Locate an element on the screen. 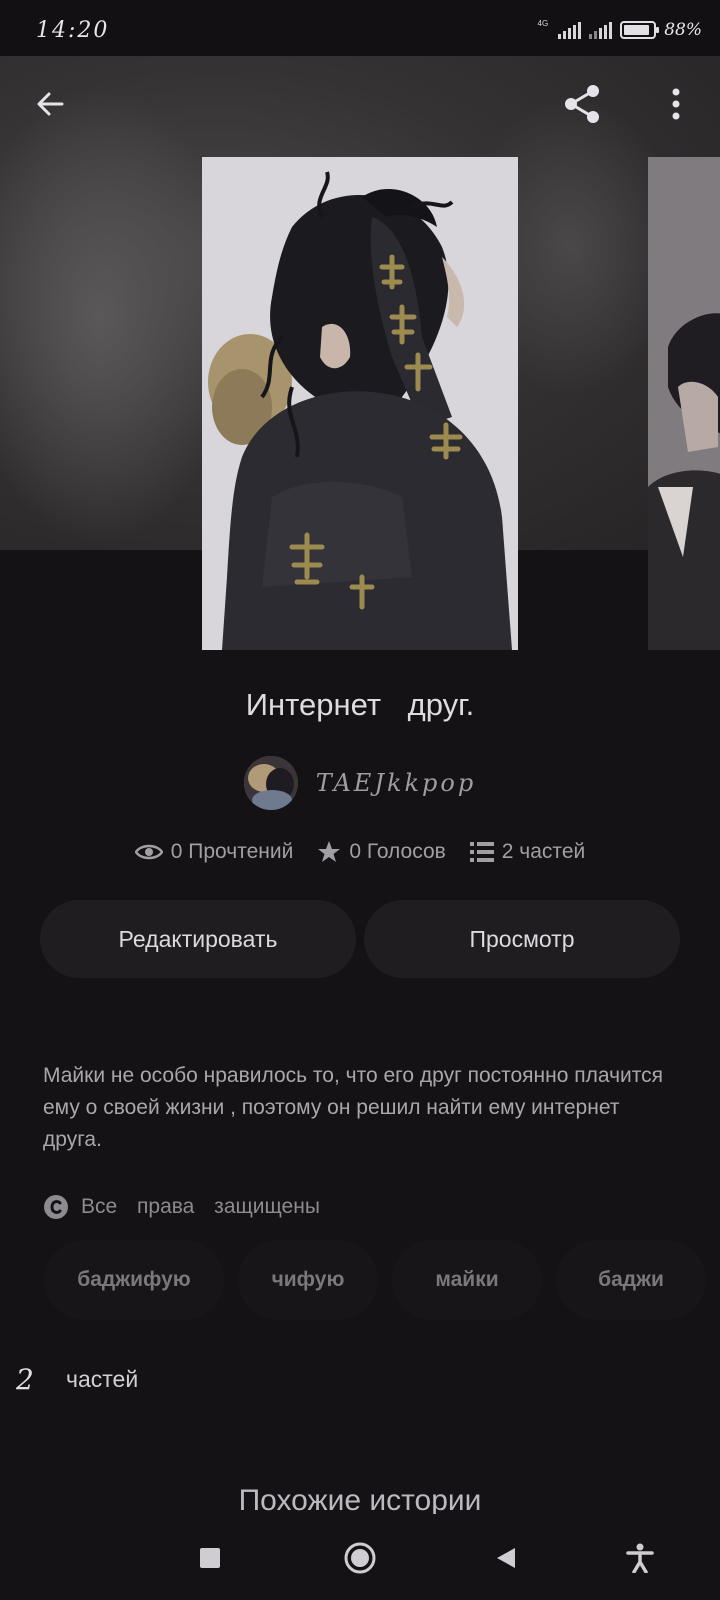  tag-item: баджифую is located at coordinates (134, 1280).